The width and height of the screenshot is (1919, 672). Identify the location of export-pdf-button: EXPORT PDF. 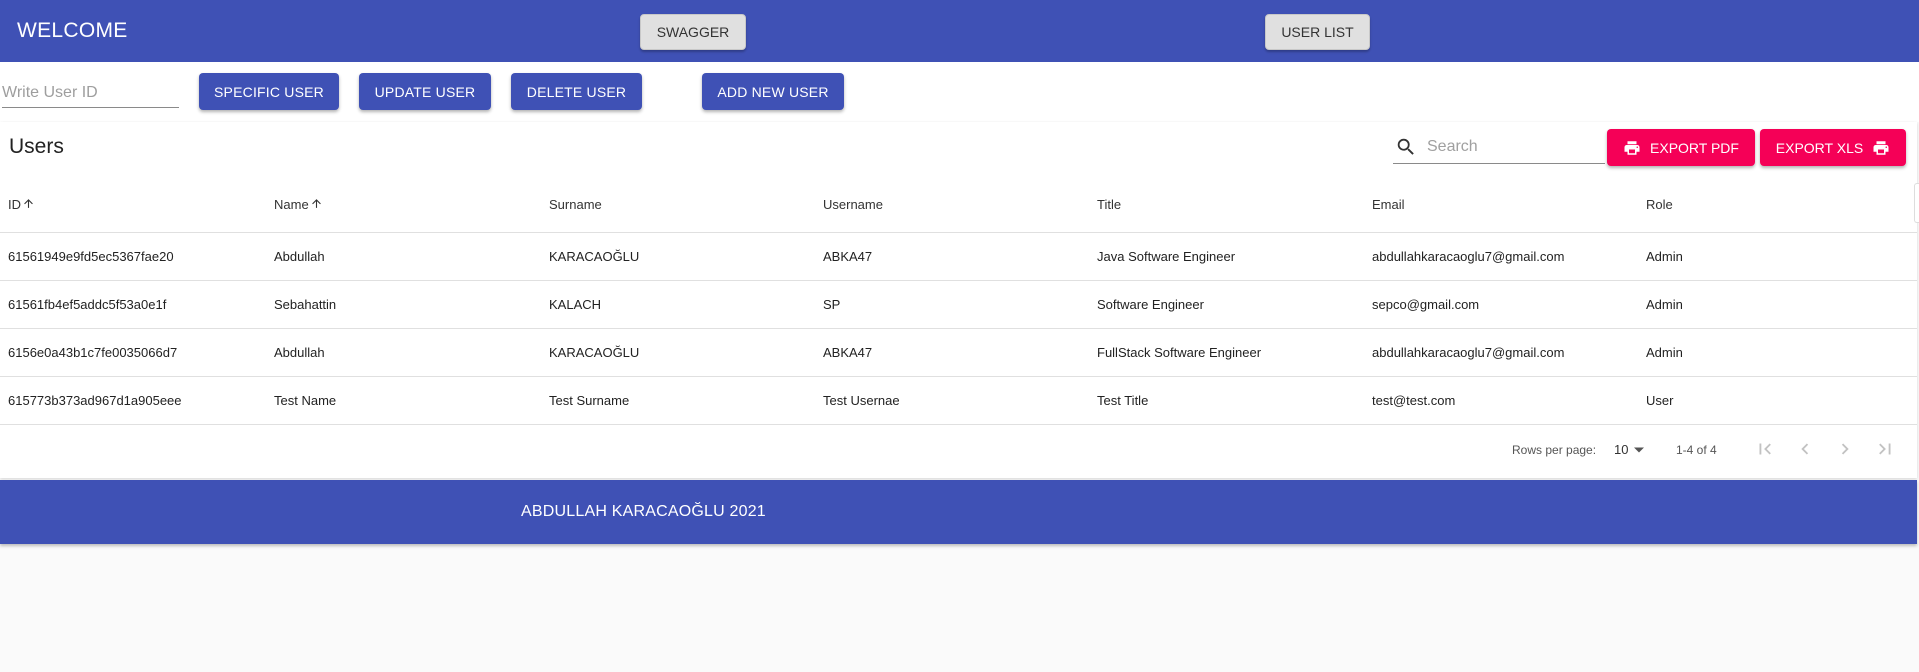
(1681, 147).